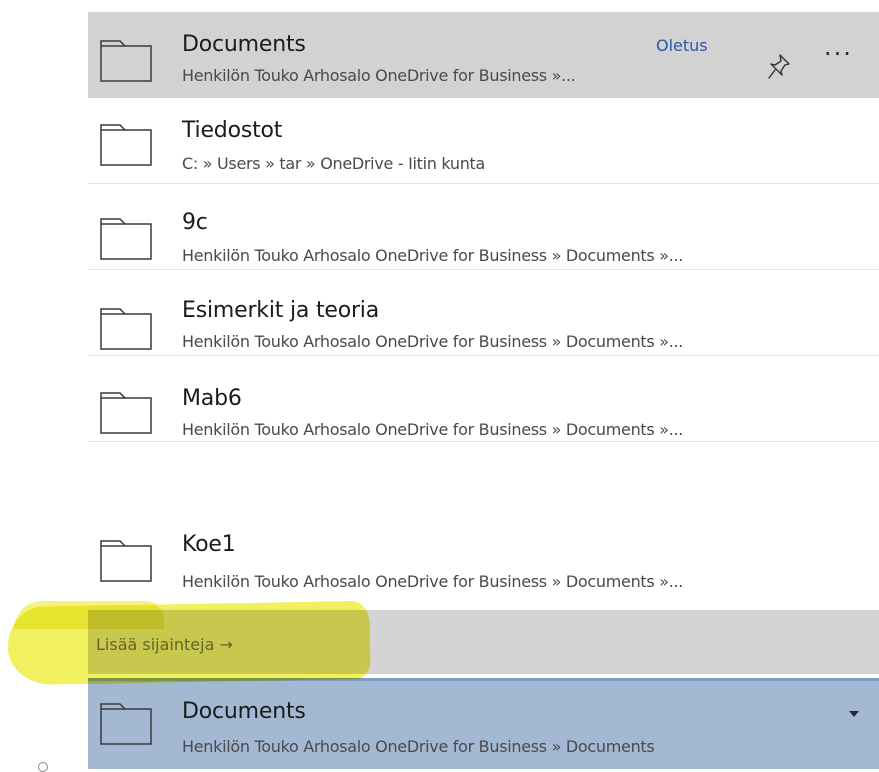 The width and height of the screenshot is (879, 772). I want to click on more-options-icon: ···, so click(838, 54).